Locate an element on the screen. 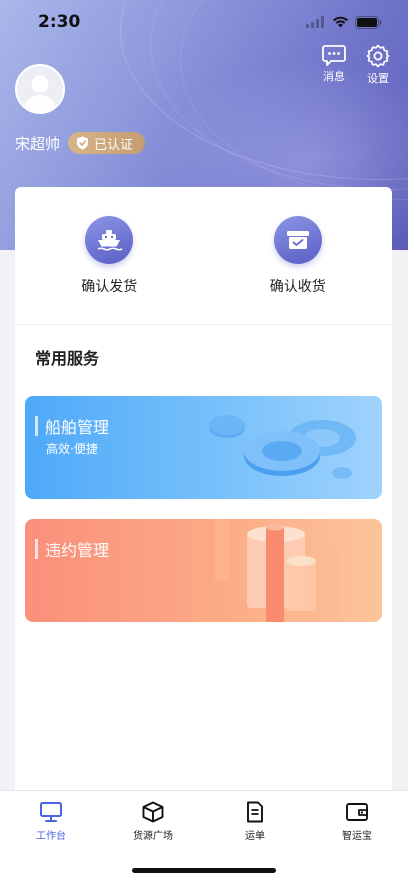 This screenshot has height=883, width=408. document-icon is located at coordinates (255, 812).